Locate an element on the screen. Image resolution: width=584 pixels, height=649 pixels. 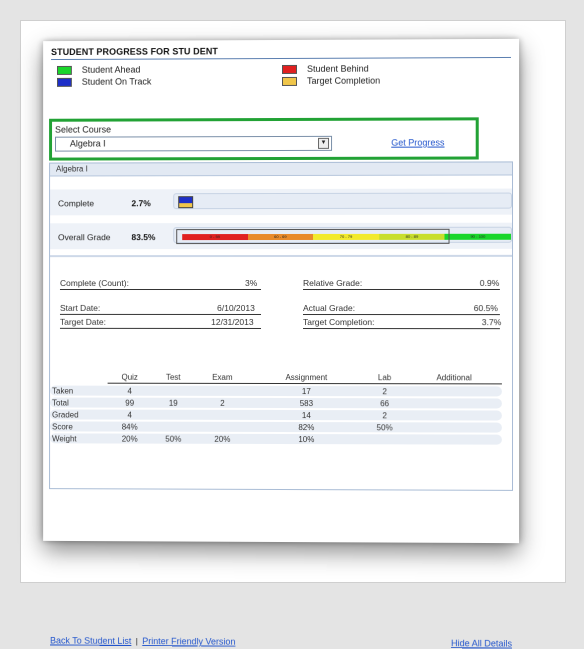
table-cell: 66 is located at coordinates (384, 403).